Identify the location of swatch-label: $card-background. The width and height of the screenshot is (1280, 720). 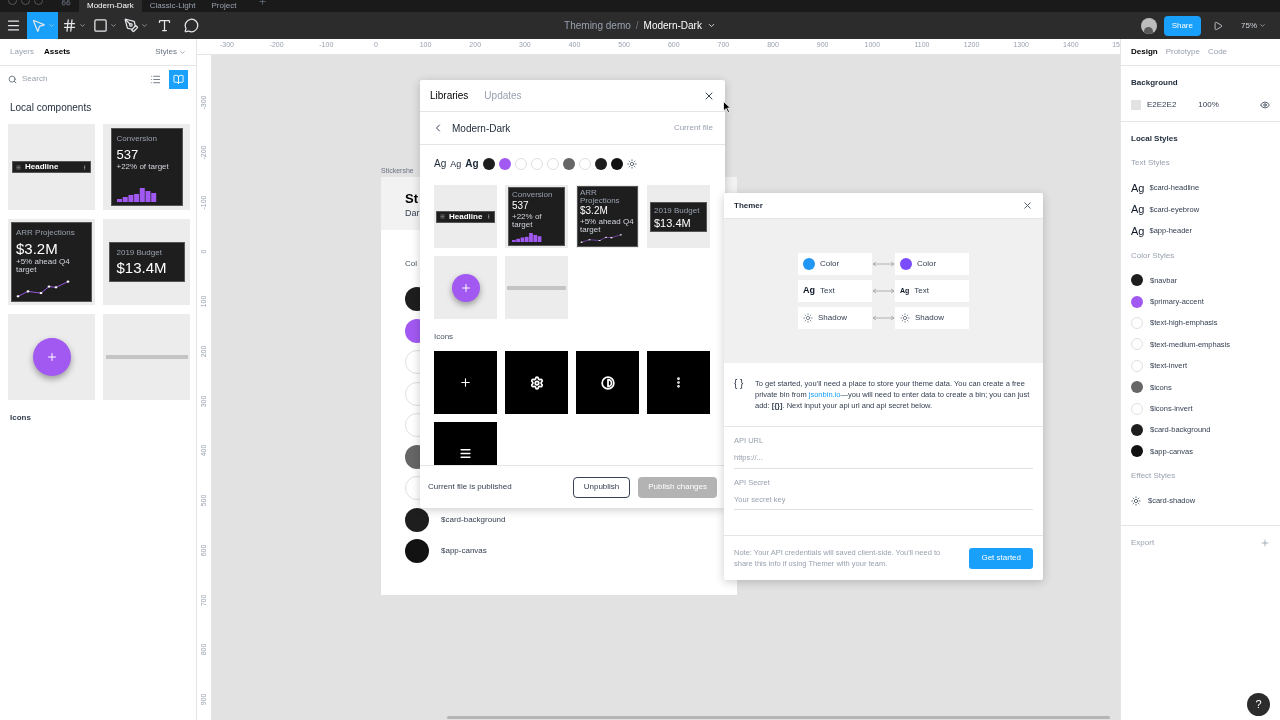
(473, 519).